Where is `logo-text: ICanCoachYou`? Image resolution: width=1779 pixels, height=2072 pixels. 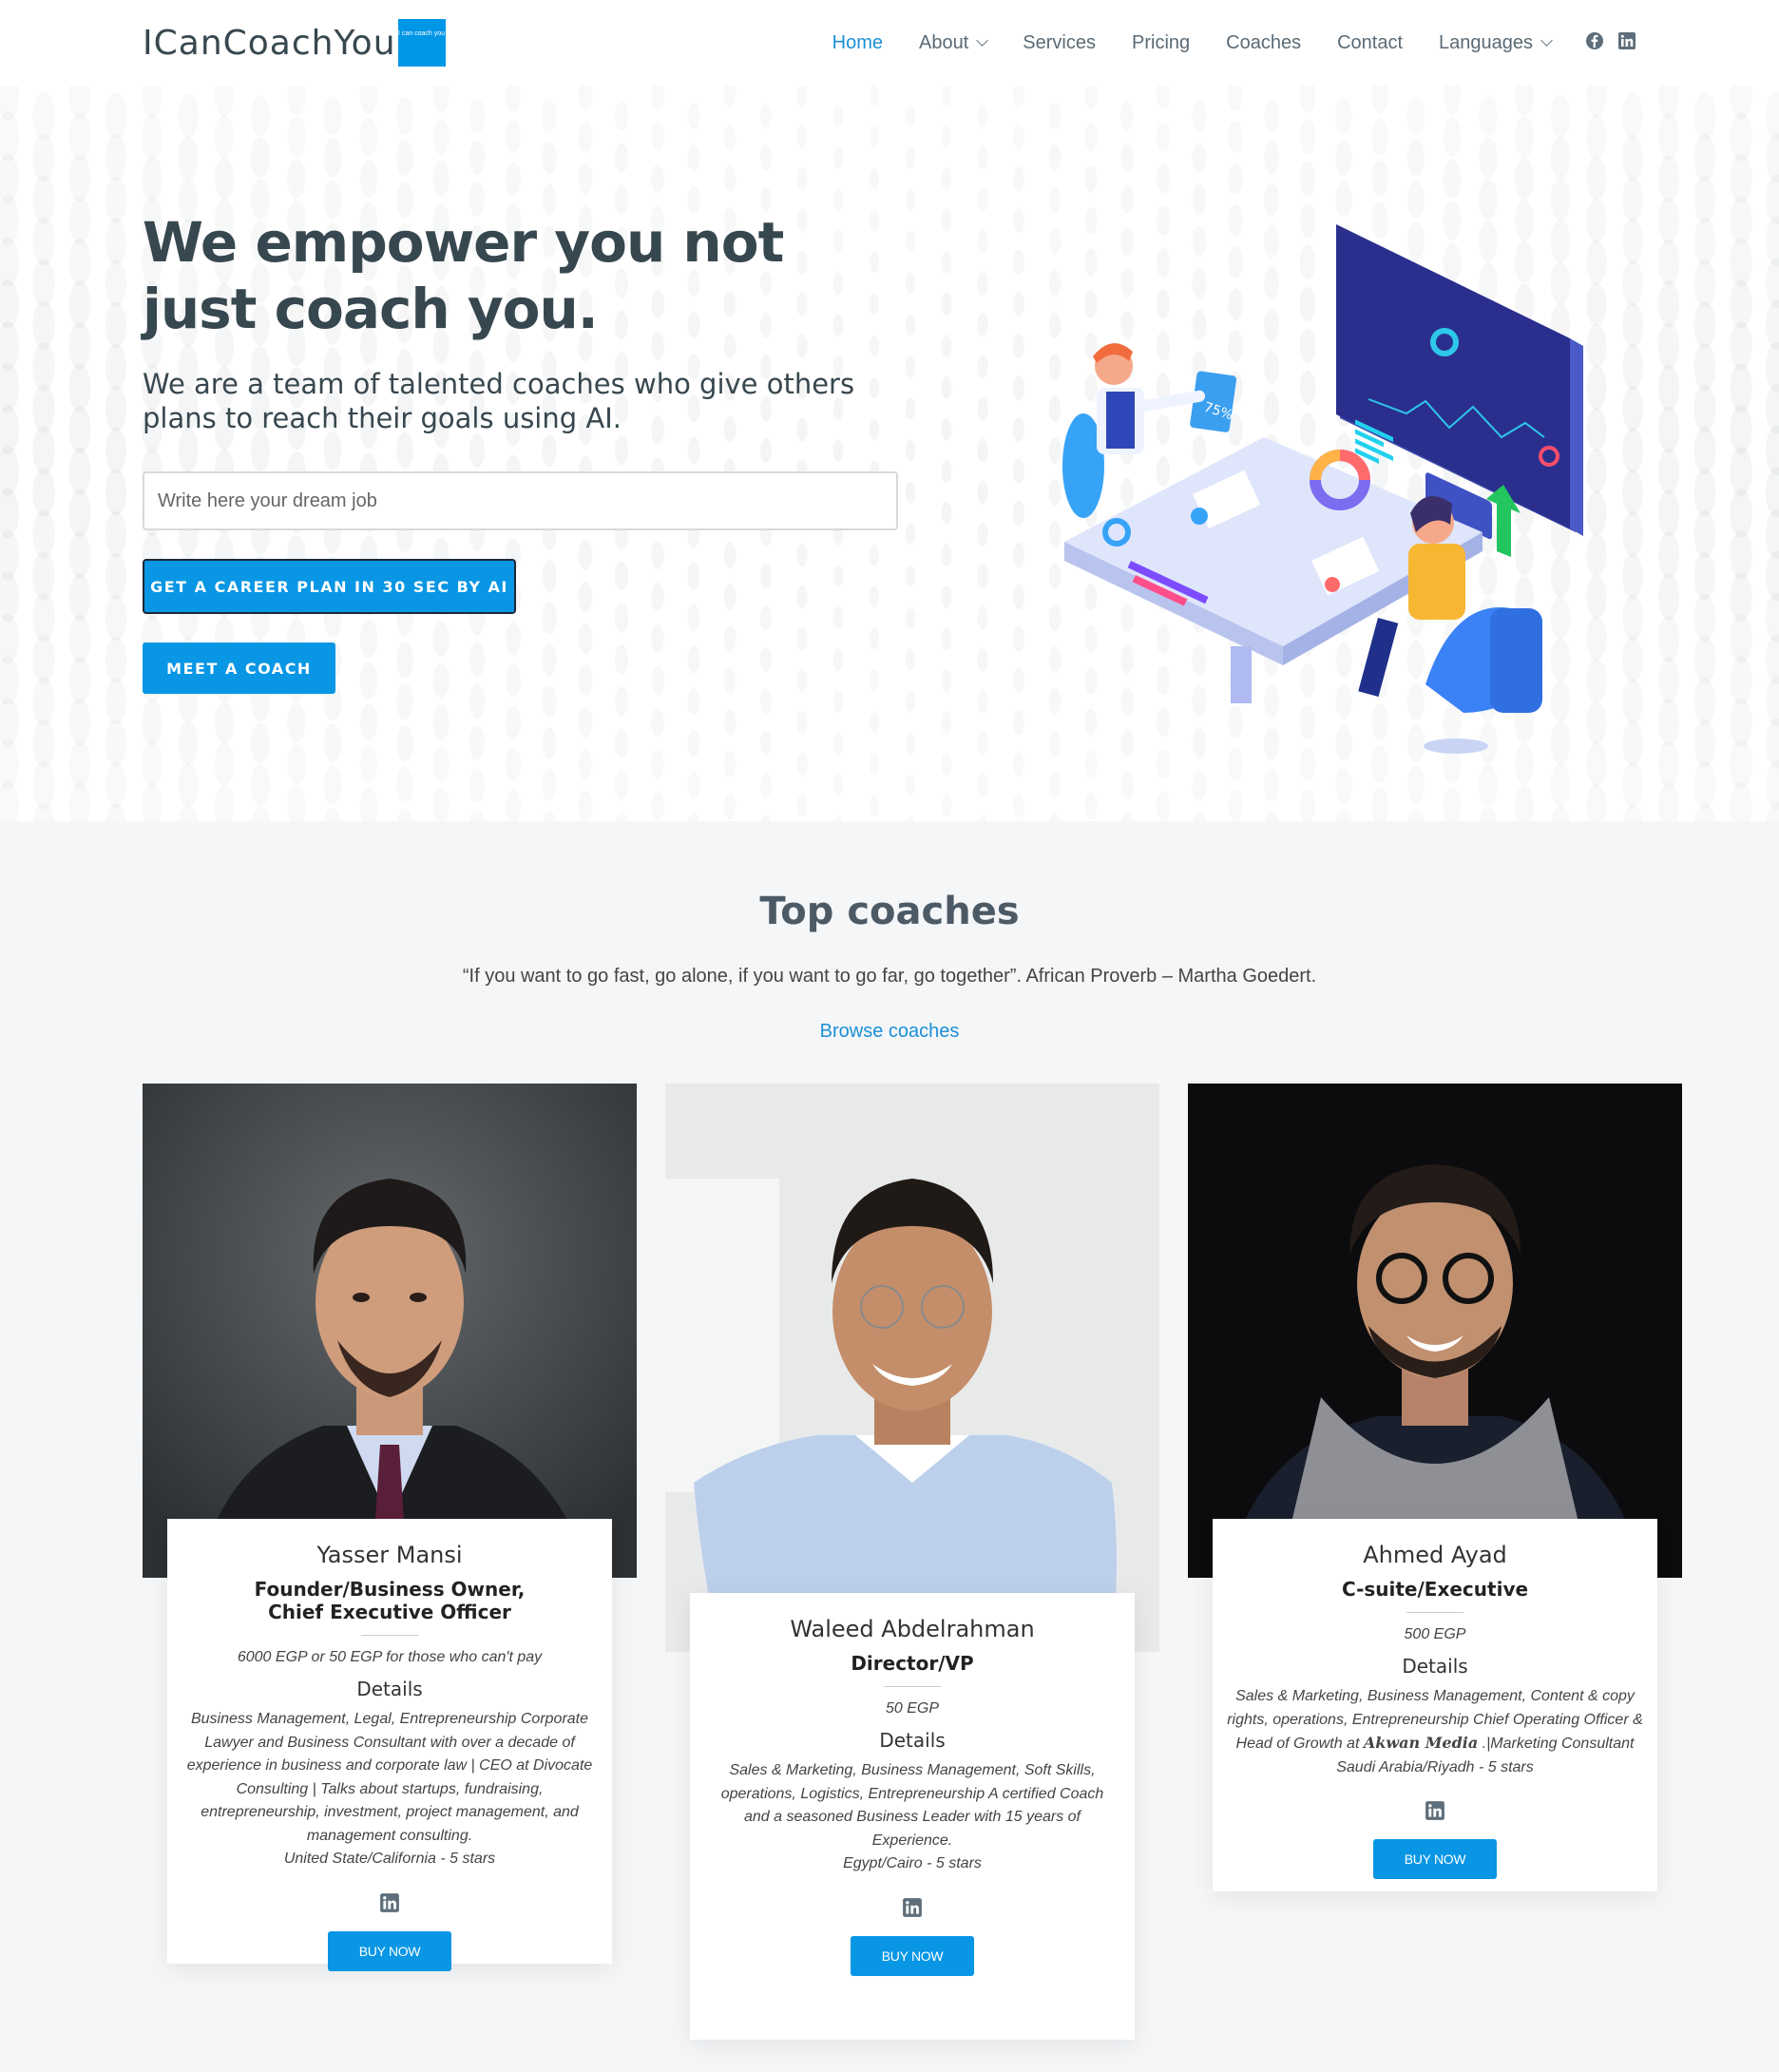 logo-text: ICanCoachYou is located at coordinates (269, 43).